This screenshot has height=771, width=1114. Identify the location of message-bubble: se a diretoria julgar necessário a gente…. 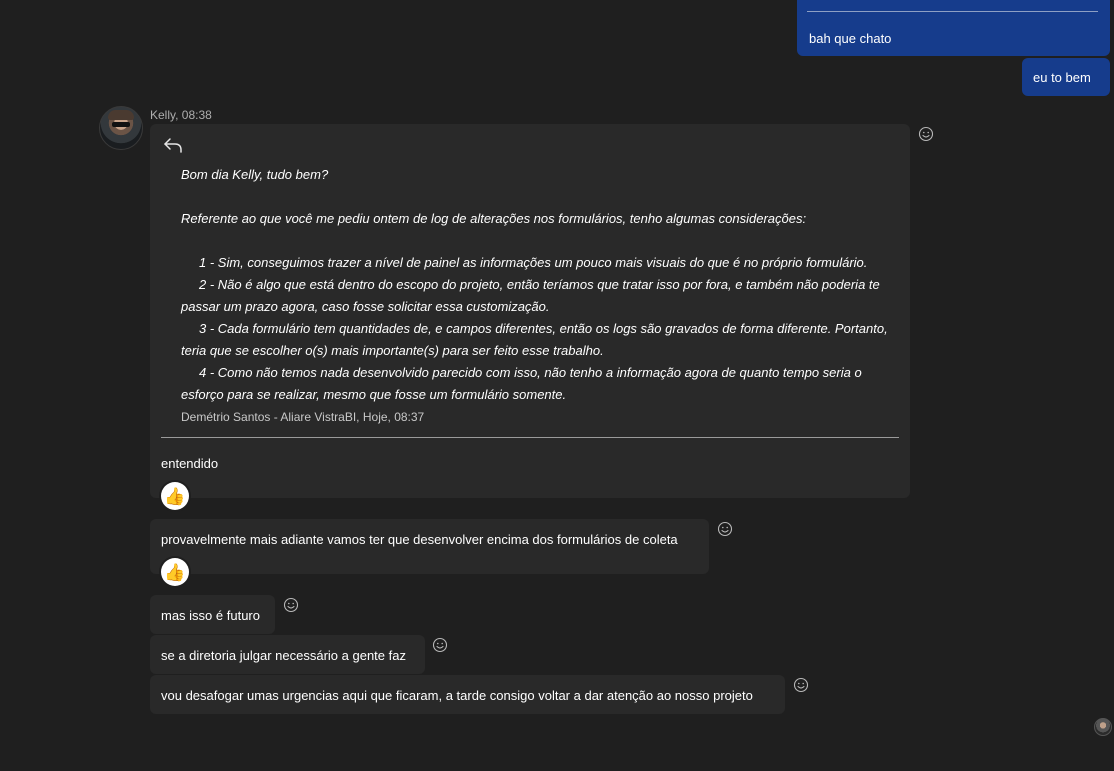
(287, 654).